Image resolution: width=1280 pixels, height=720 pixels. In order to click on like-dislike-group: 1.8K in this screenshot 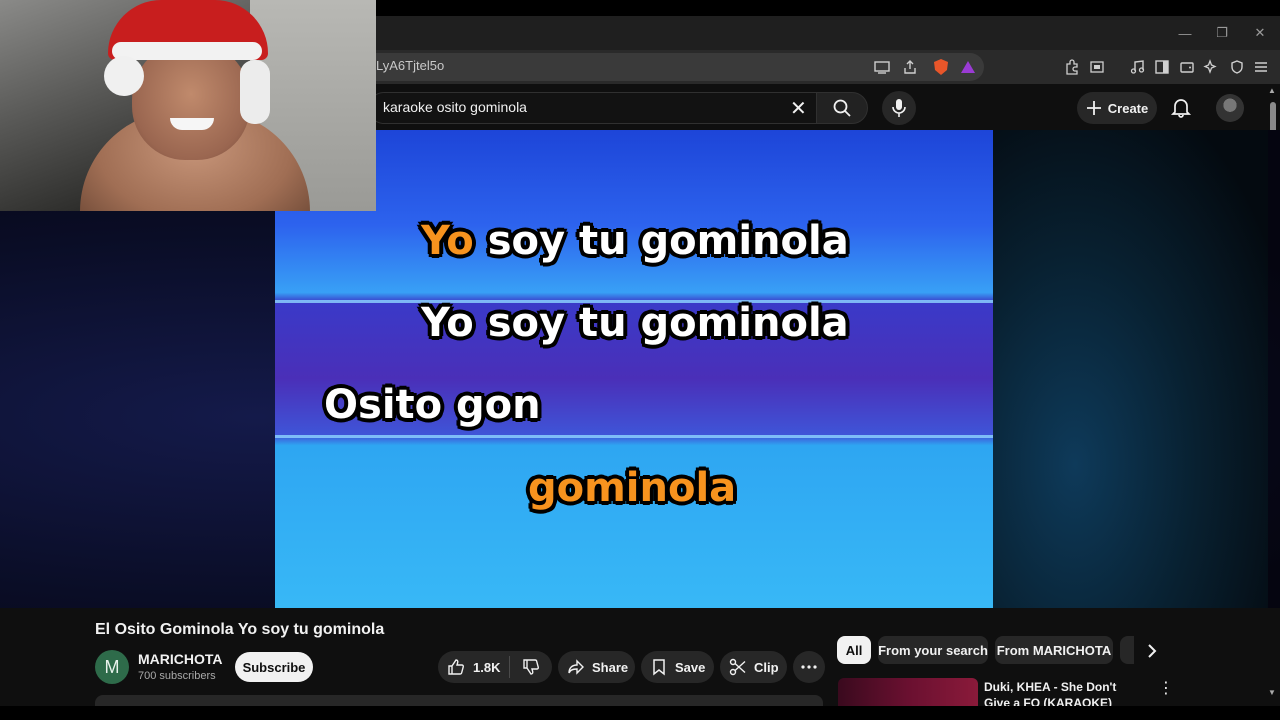, I will do `click(495, 667)`.